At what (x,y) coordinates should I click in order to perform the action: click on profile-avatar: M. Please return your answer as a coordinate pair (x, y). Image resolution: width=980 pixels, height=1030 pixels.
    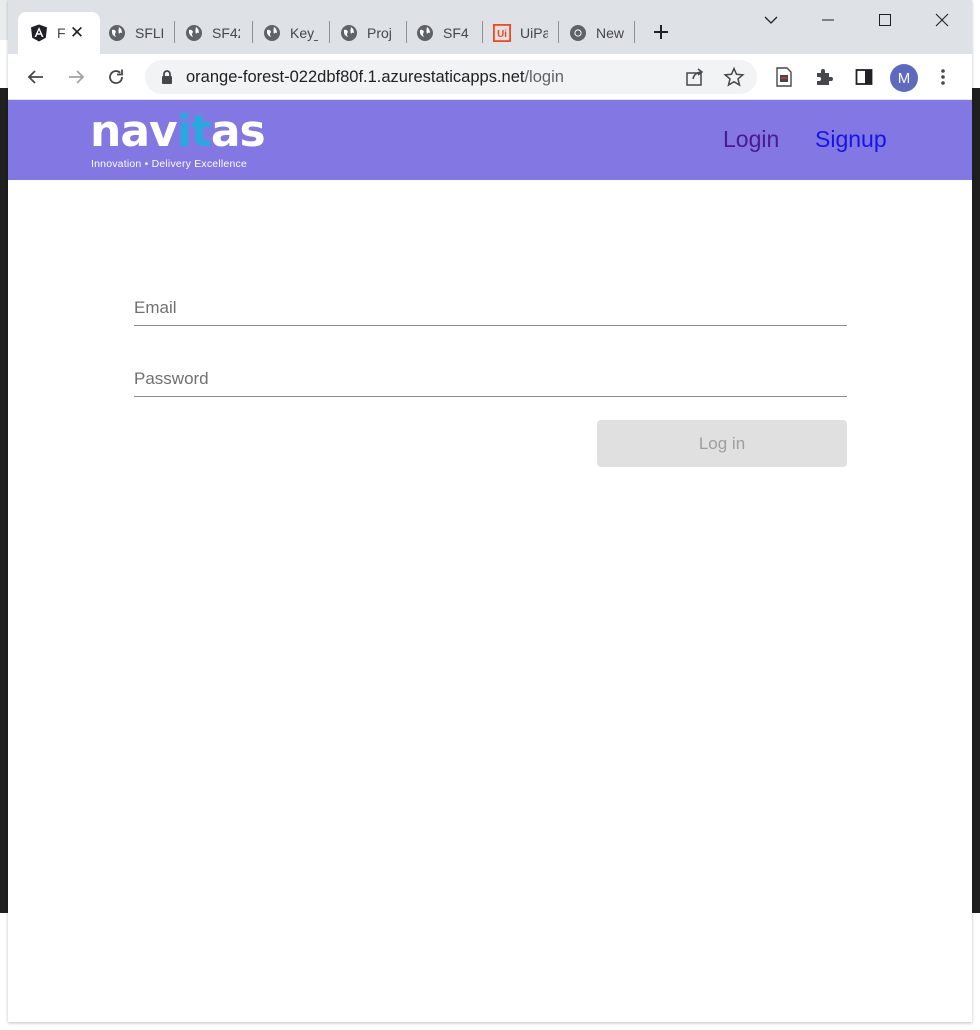
    Looking at the image, I should click on (904, 78).